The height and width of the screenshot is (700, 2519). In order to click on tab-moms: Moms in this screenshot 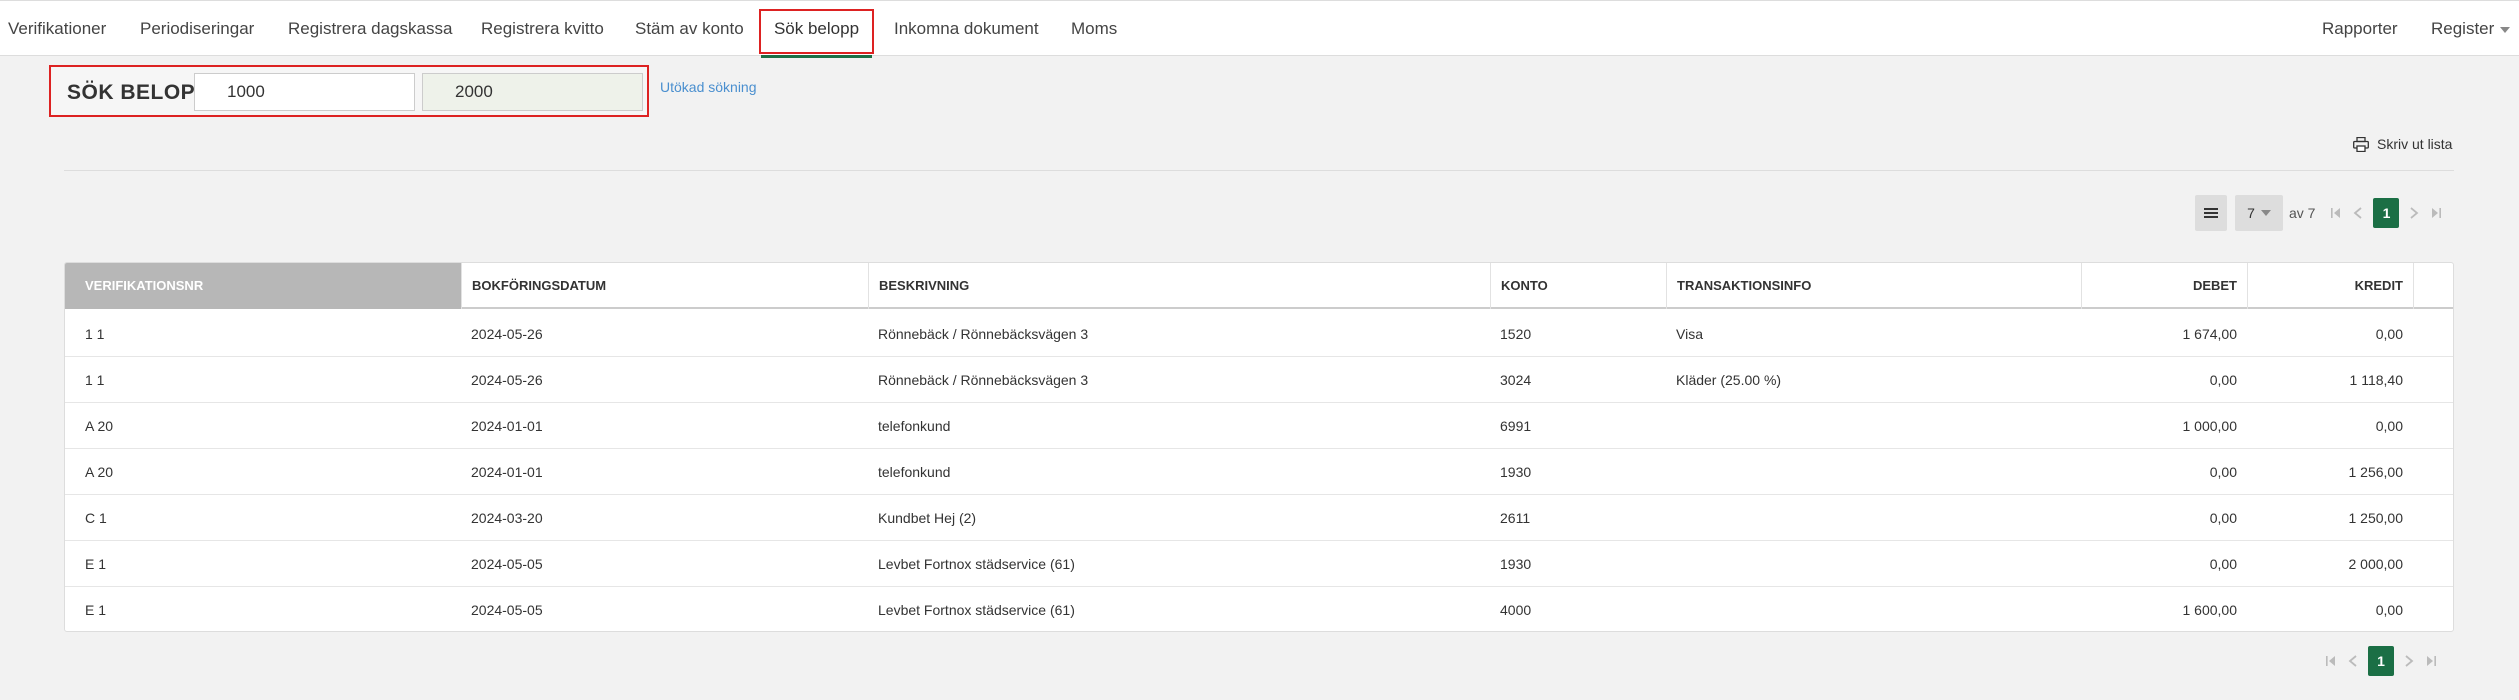, I will do `click(1094, 29)`.